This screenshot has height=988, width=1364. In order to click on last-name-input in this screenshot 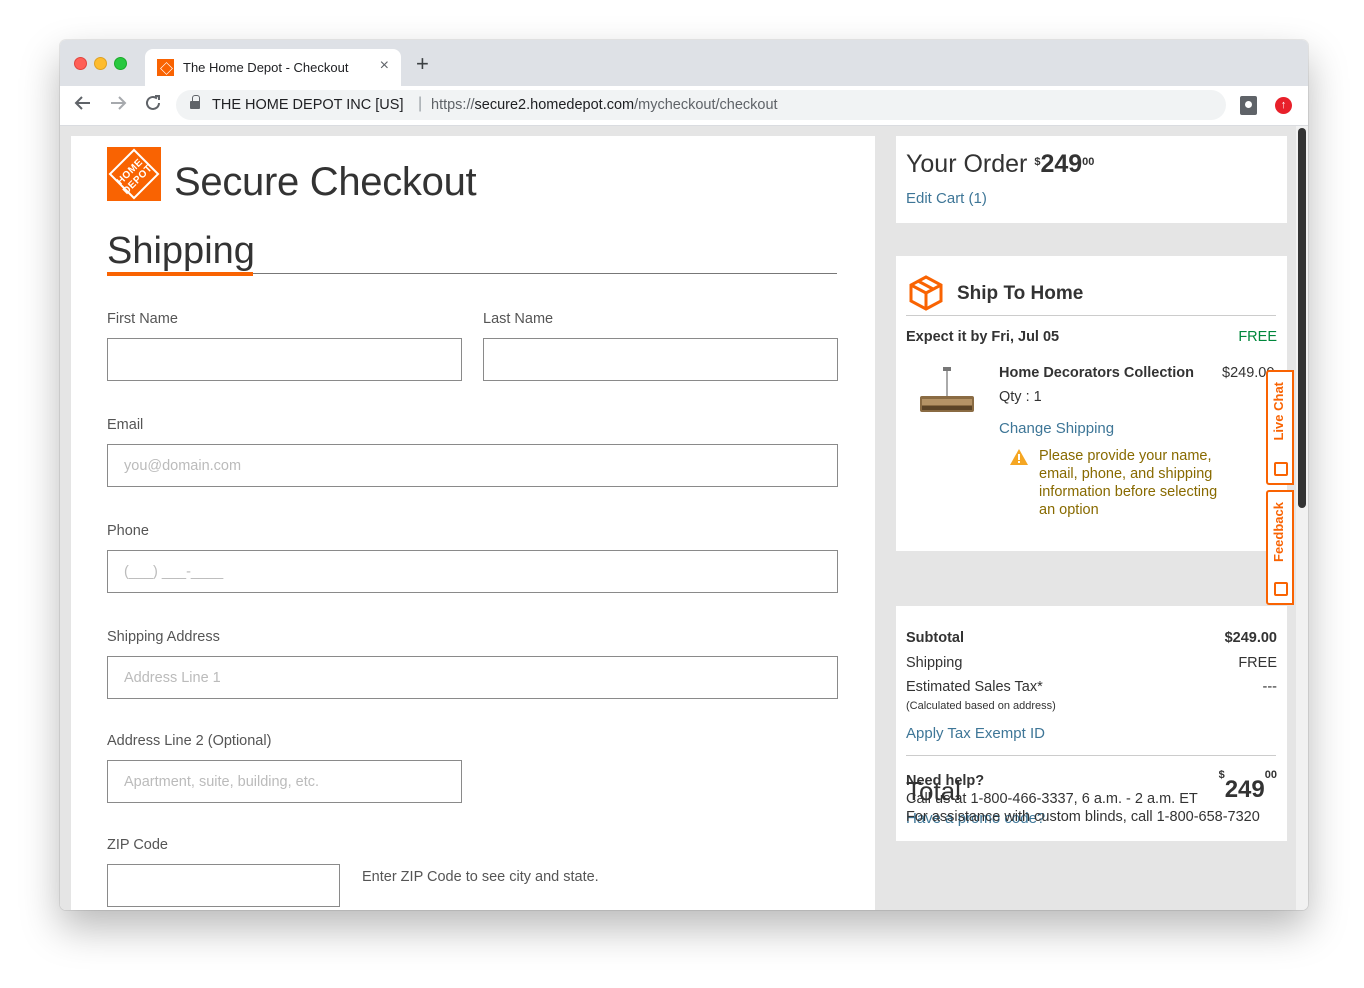, I will do `click(660, 359)`.